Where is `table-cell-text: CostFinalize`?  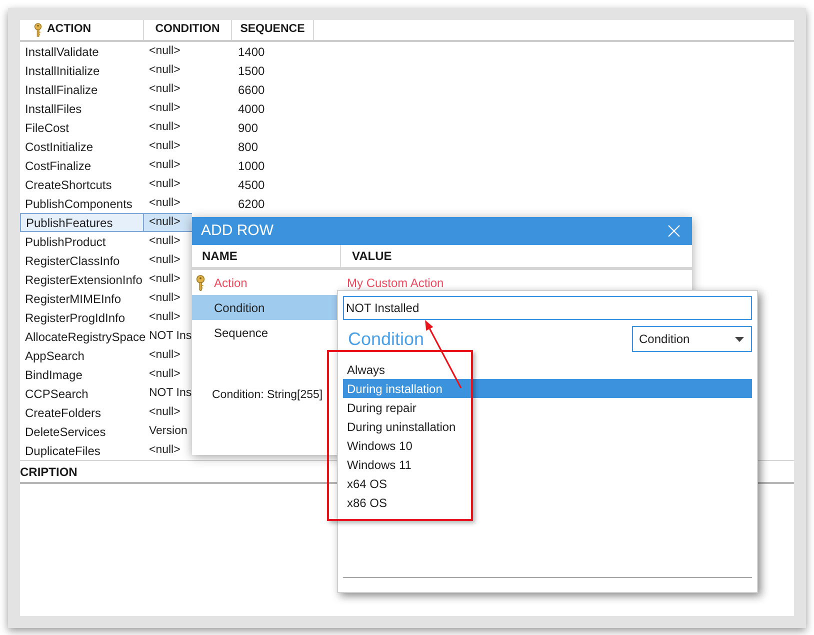
table-cell-text: CostFinalize is located at coordinates (58, 166).